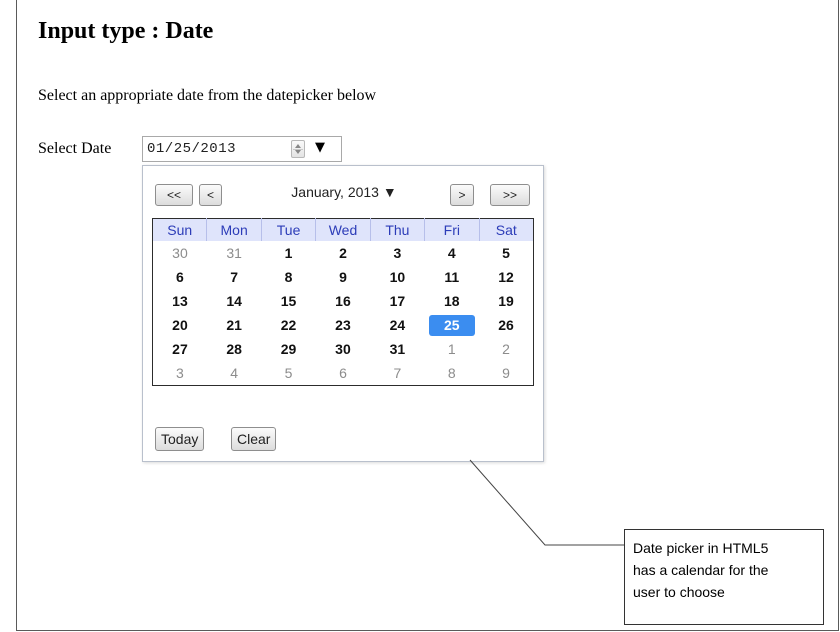 The height and width of the screenshot is (632, 840). What do you see at coordinates (298, 152) in the screenshot?
I see `spin-down-icon` at bounding box center [298, 152].